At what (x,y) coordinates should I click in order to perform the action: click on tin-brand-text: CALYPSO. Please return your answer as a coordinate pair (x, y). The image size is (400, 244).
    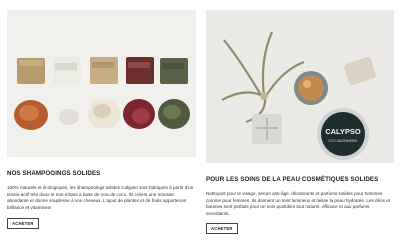
    Looking at the image, I should click on (343, 131).